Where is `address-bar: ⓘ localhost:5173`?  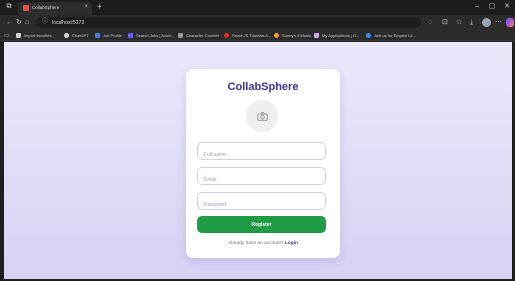
address-bar: ⓘ localhost:5173 is located at coordinates (228, 22).